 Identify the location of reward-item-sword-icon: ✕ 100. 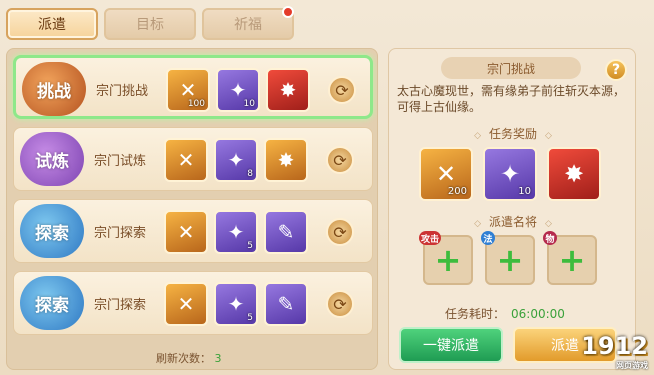
(188, 90).